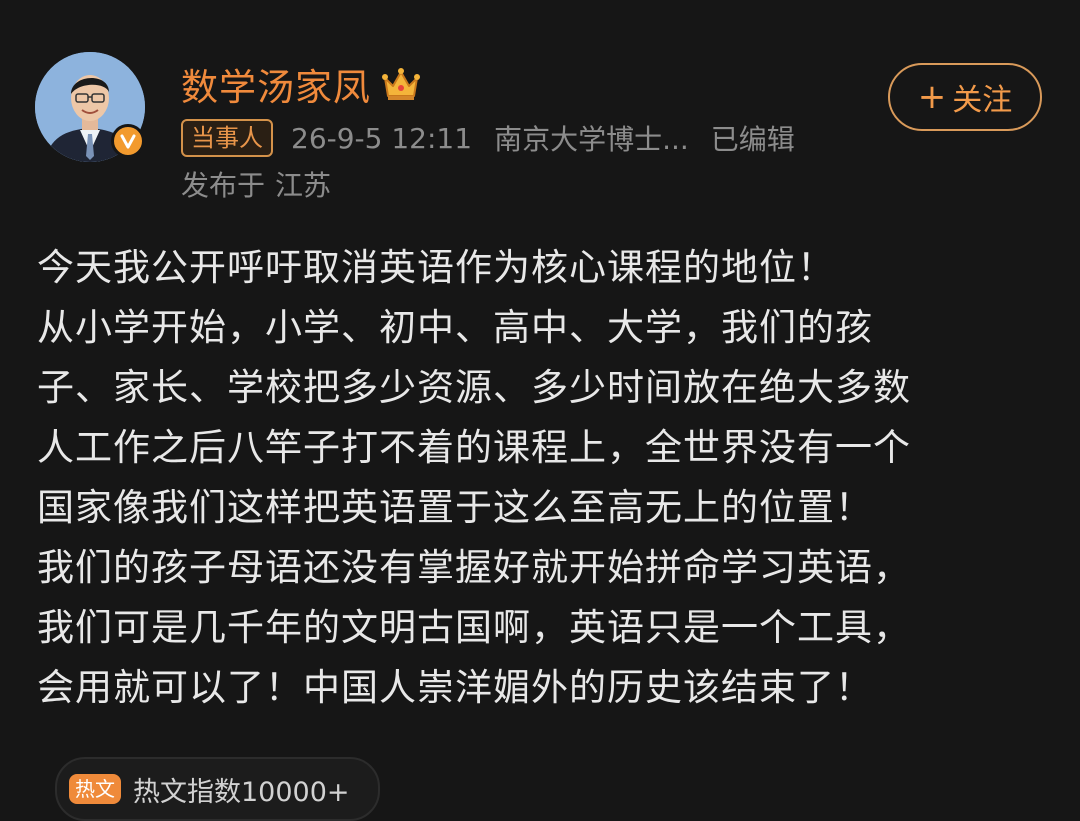  What do you see at coordinates (382, 138) in the screenshot?
I see `post-time: 26-9-5 12:11` at bounding box center [382, 138].